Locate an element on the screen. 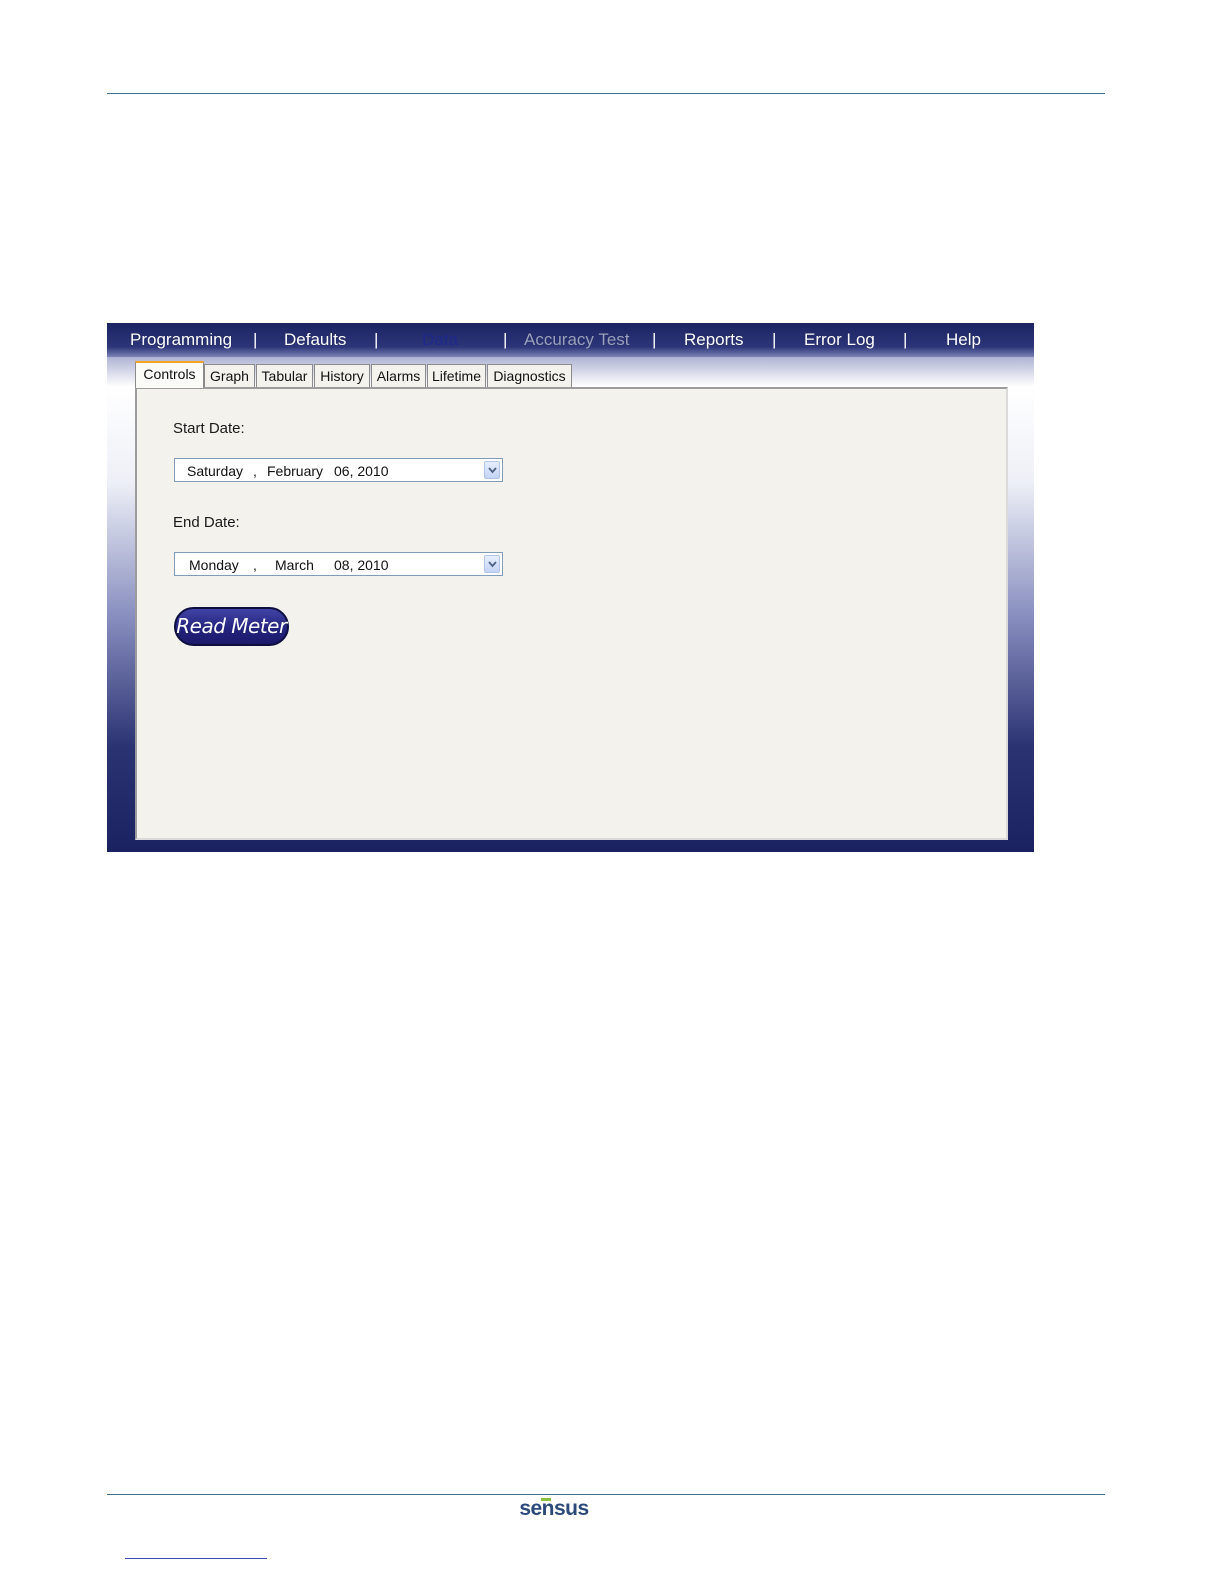 Image resolution: width=1224 pixels, height=1584 pixels. start-date-picker: Saturday , February 06, 2010 is located at coordinates (338, 470).